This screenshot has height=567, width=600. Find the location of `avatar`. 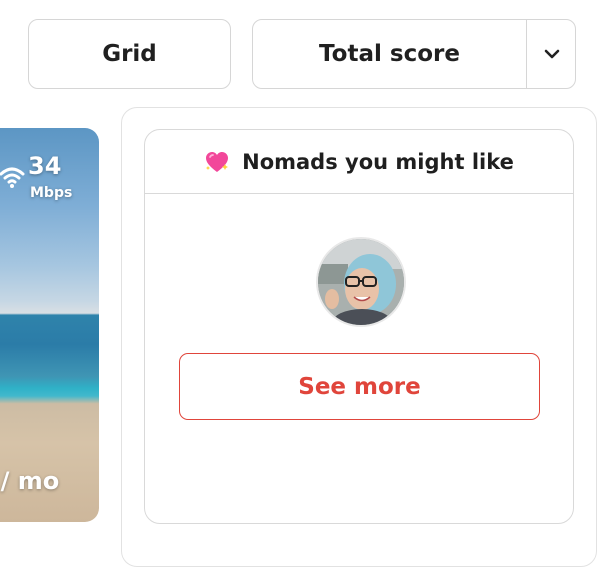

avatar is located at coordinates (361, 282).